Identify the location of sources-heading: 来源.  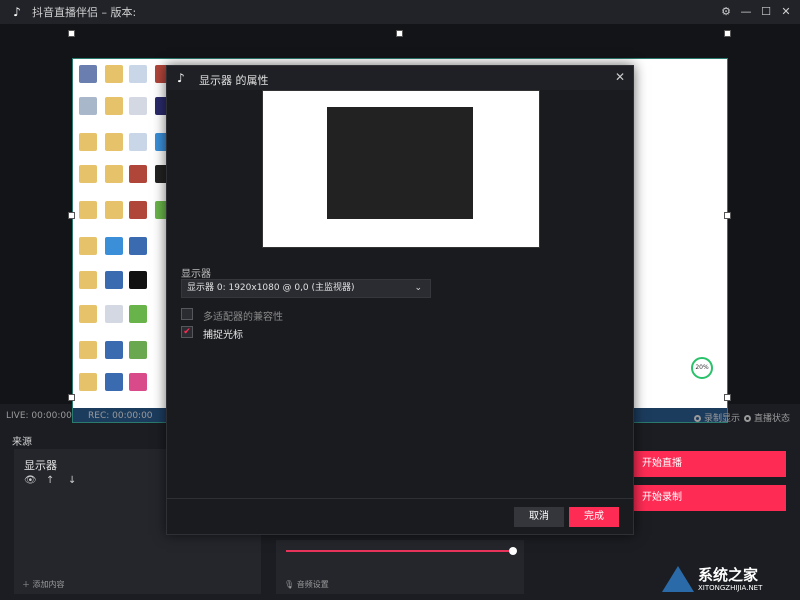
(22, 442).